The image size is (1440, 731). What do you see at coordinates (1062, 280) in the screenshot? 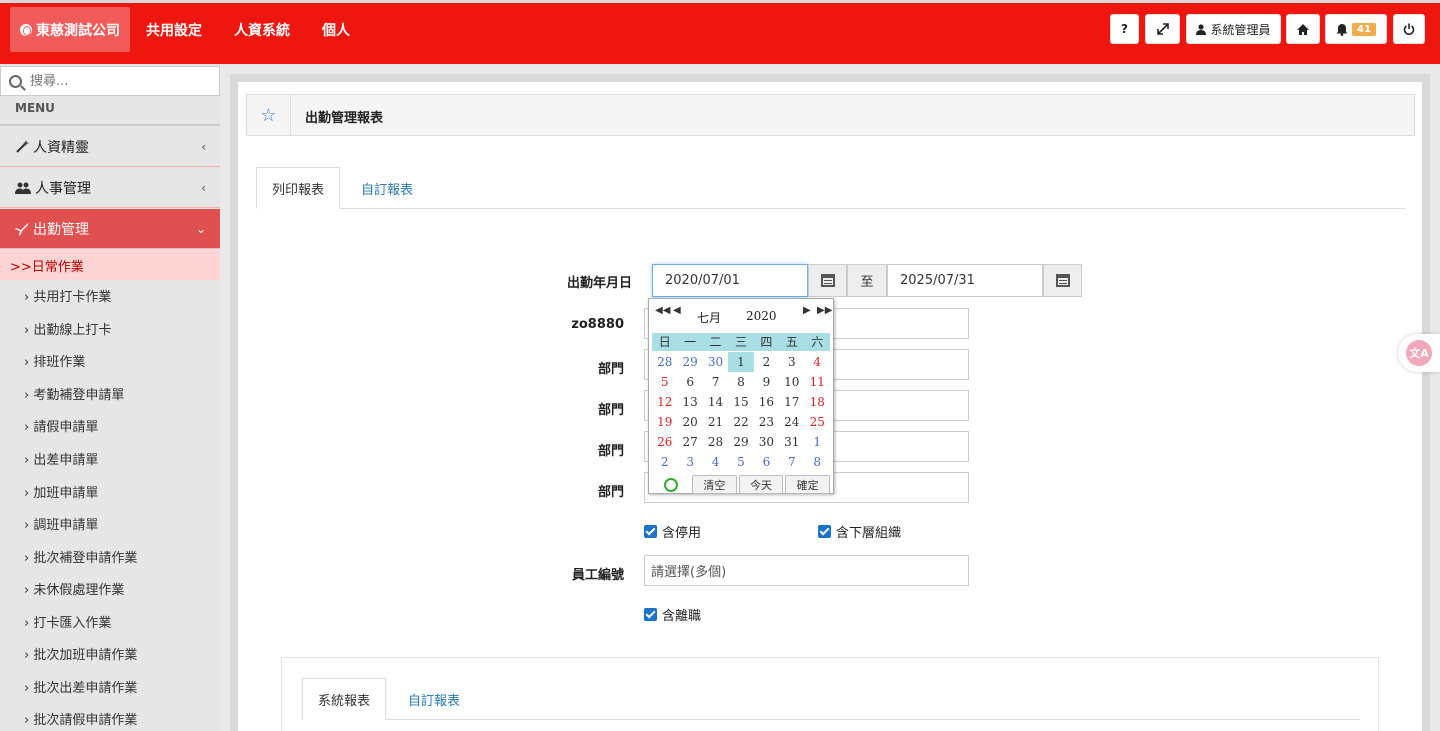
I see `date-to-calendar-button` at bounding box center [1062, 280].